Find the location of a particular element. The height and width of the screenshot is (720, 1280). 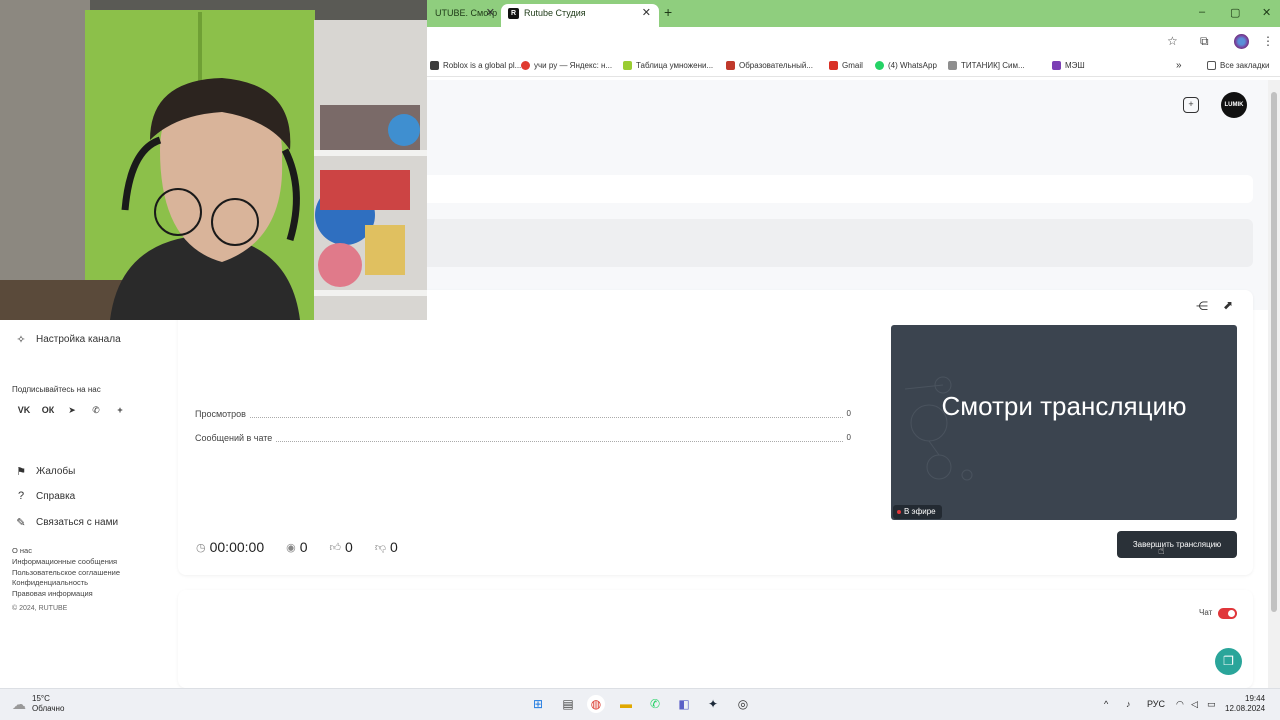

sidebar-item-label: Справка is located at coordinates (56, 496).